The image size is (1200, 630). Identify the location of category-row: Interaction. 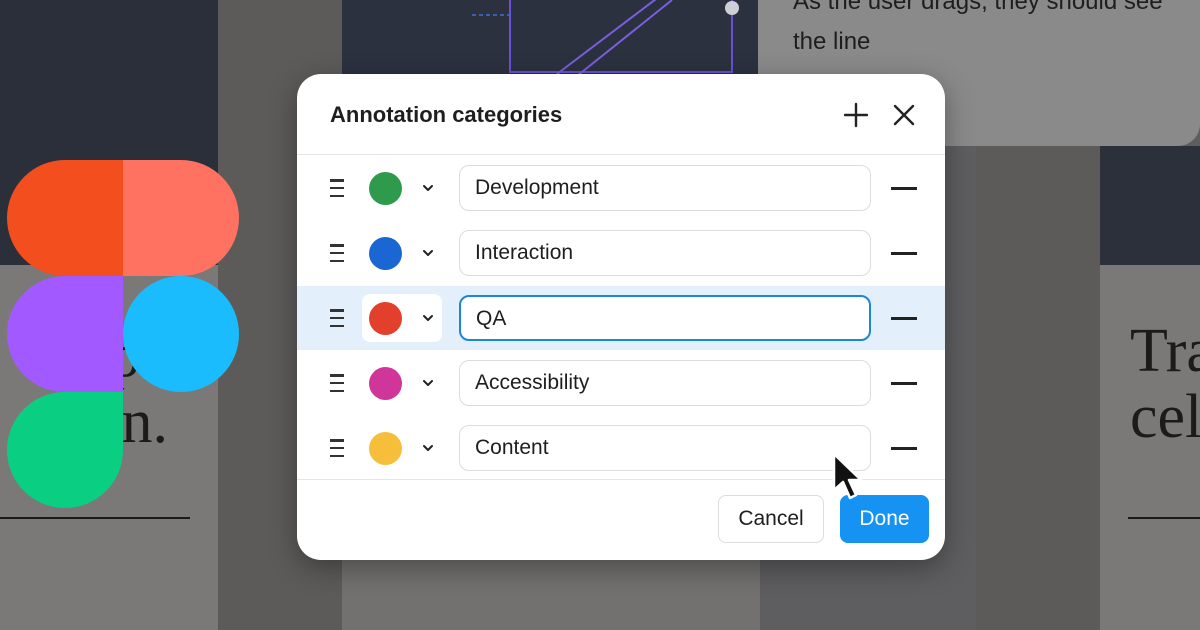
(621, 253).